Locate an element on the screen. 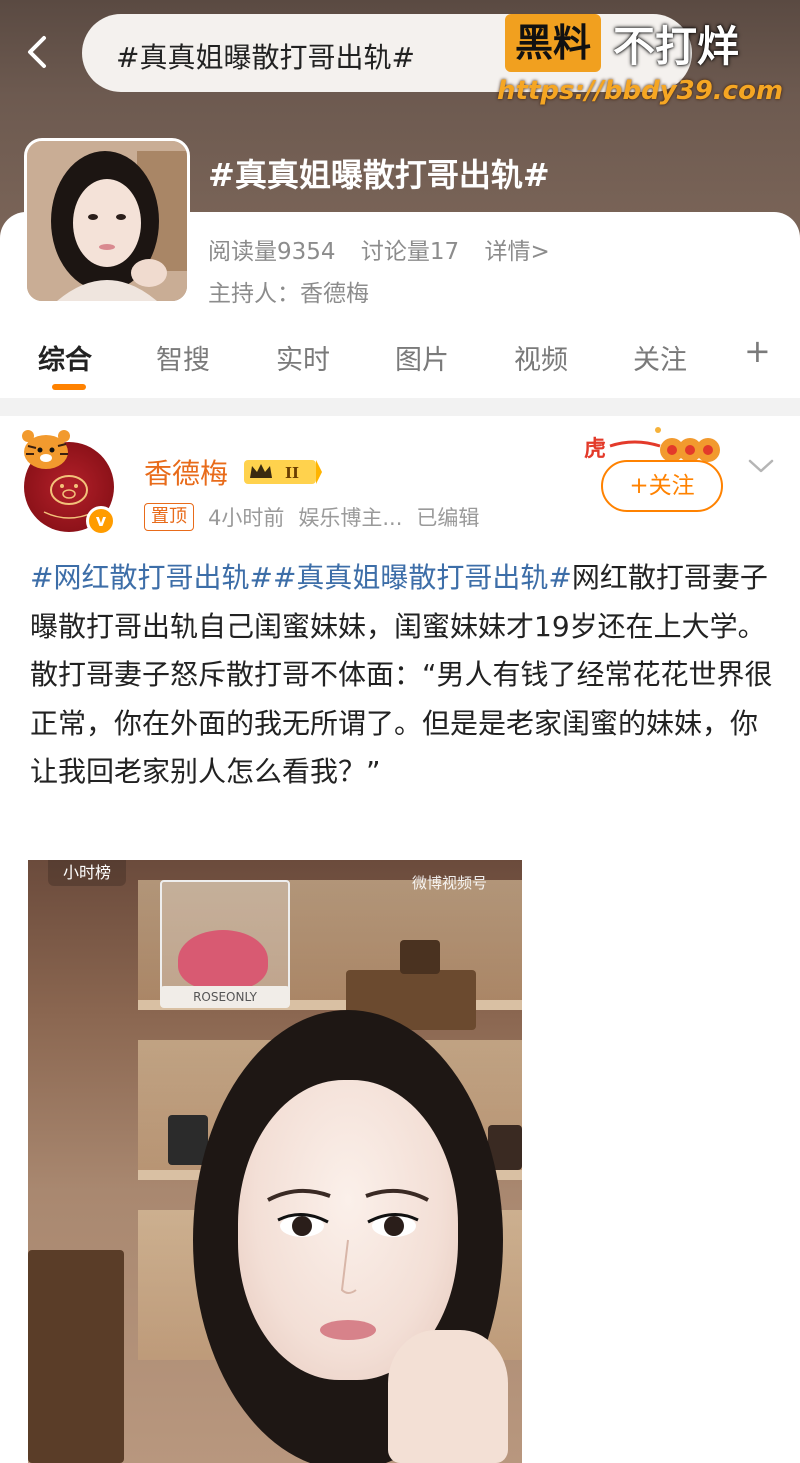 The width and height of the screenshot is (800, 1463). edited-label: 已编辑 is located at coordinates (448, 518).